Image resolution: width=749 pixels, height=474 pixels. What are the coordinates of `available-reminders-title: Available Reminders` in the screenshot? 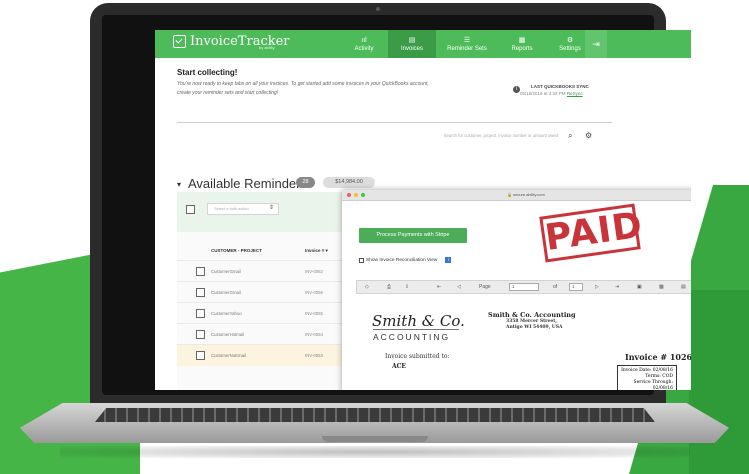 It's located at (247, 183).